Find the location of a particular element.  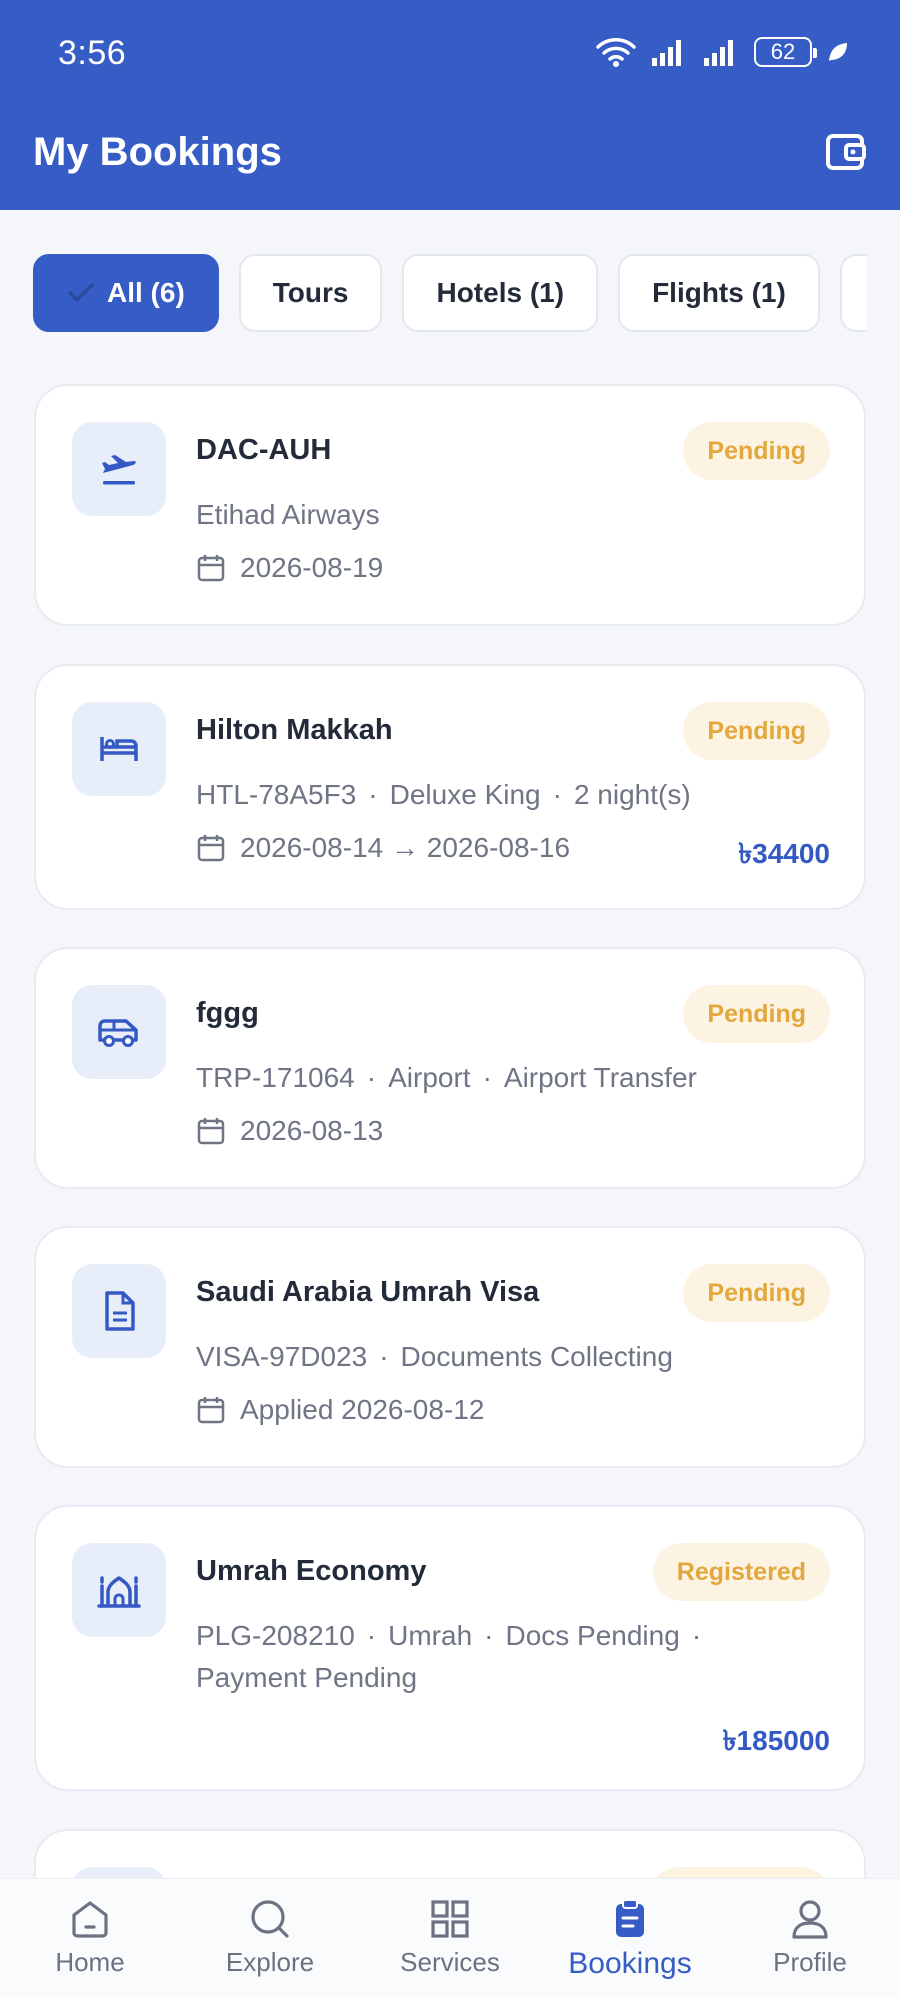

booking-date: Applied 2026-08-12 is located at coordinates (340, 1410).